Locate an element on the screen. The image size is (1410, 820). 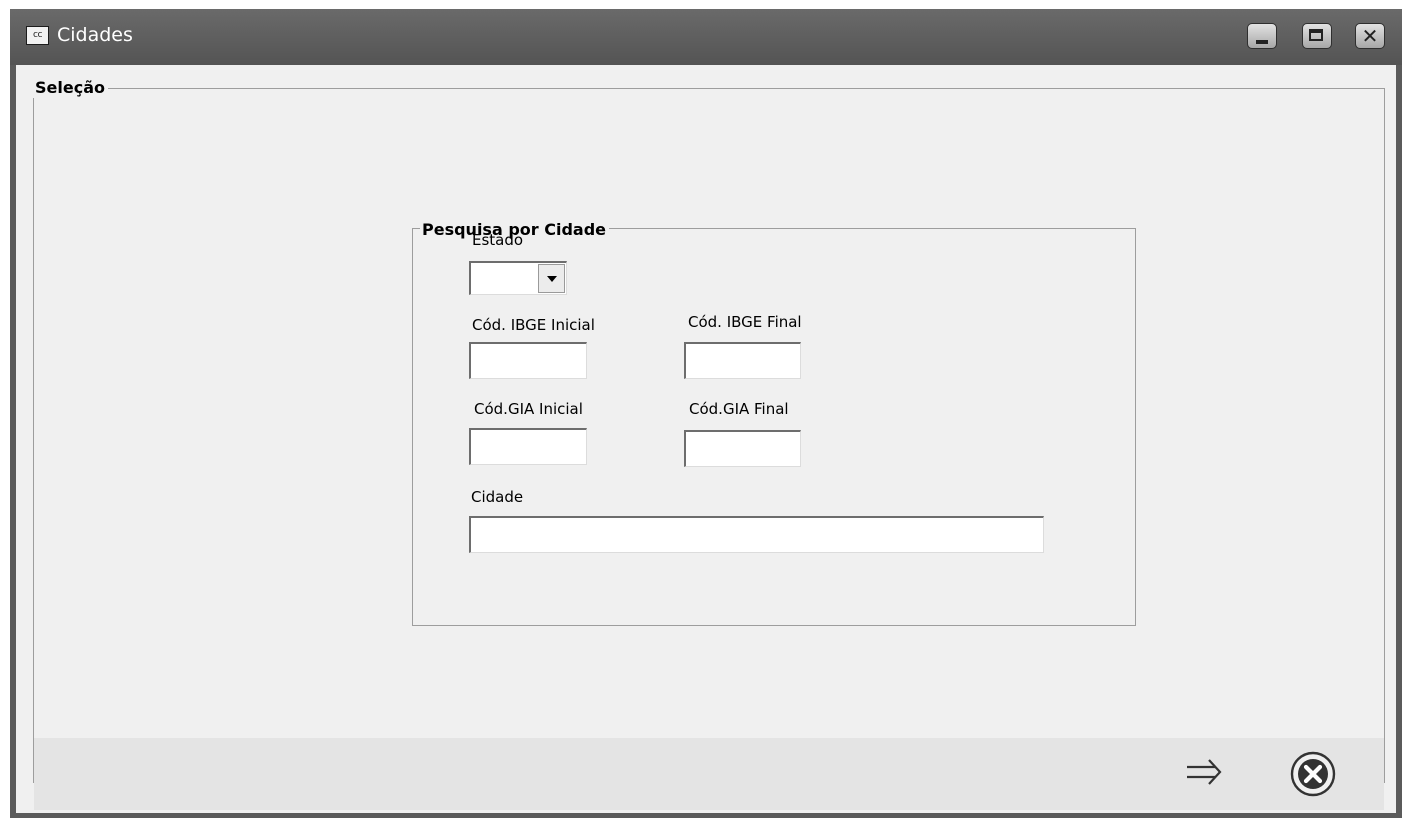
estado-dropdown-button is located at coordinates (551, 278).